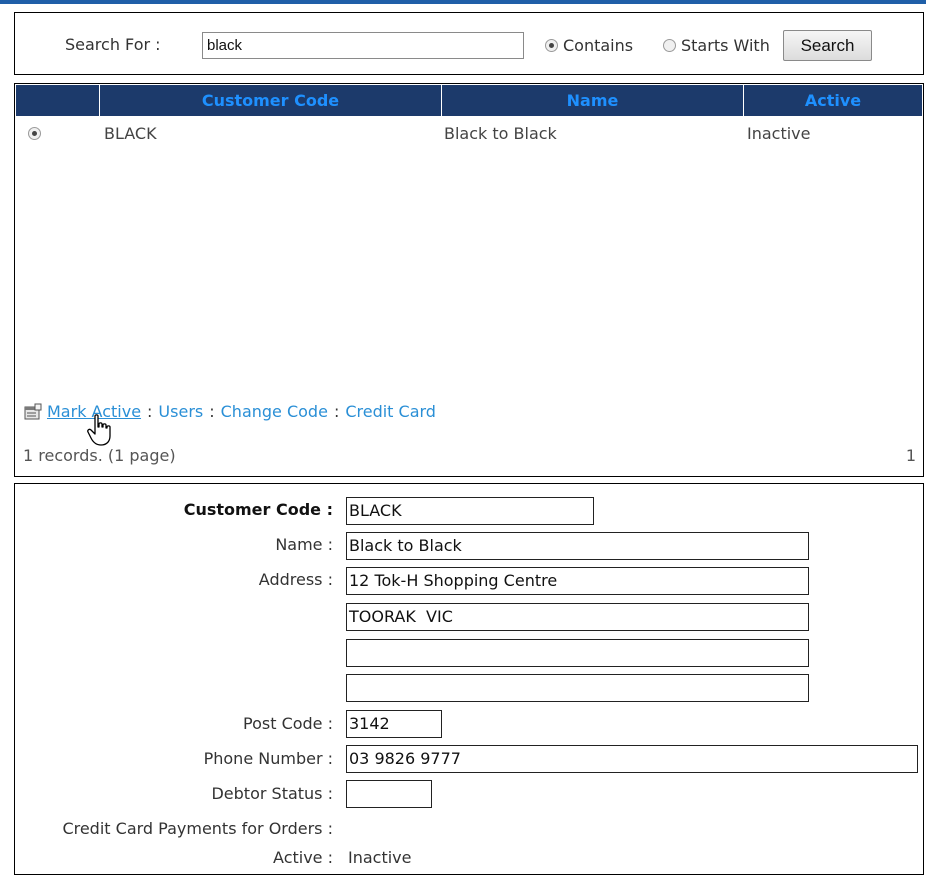  What do you see at coordinates (288, 723) in the screenshot?
I see `post-code-label: Post Code :` at bounding box center [288, 723].